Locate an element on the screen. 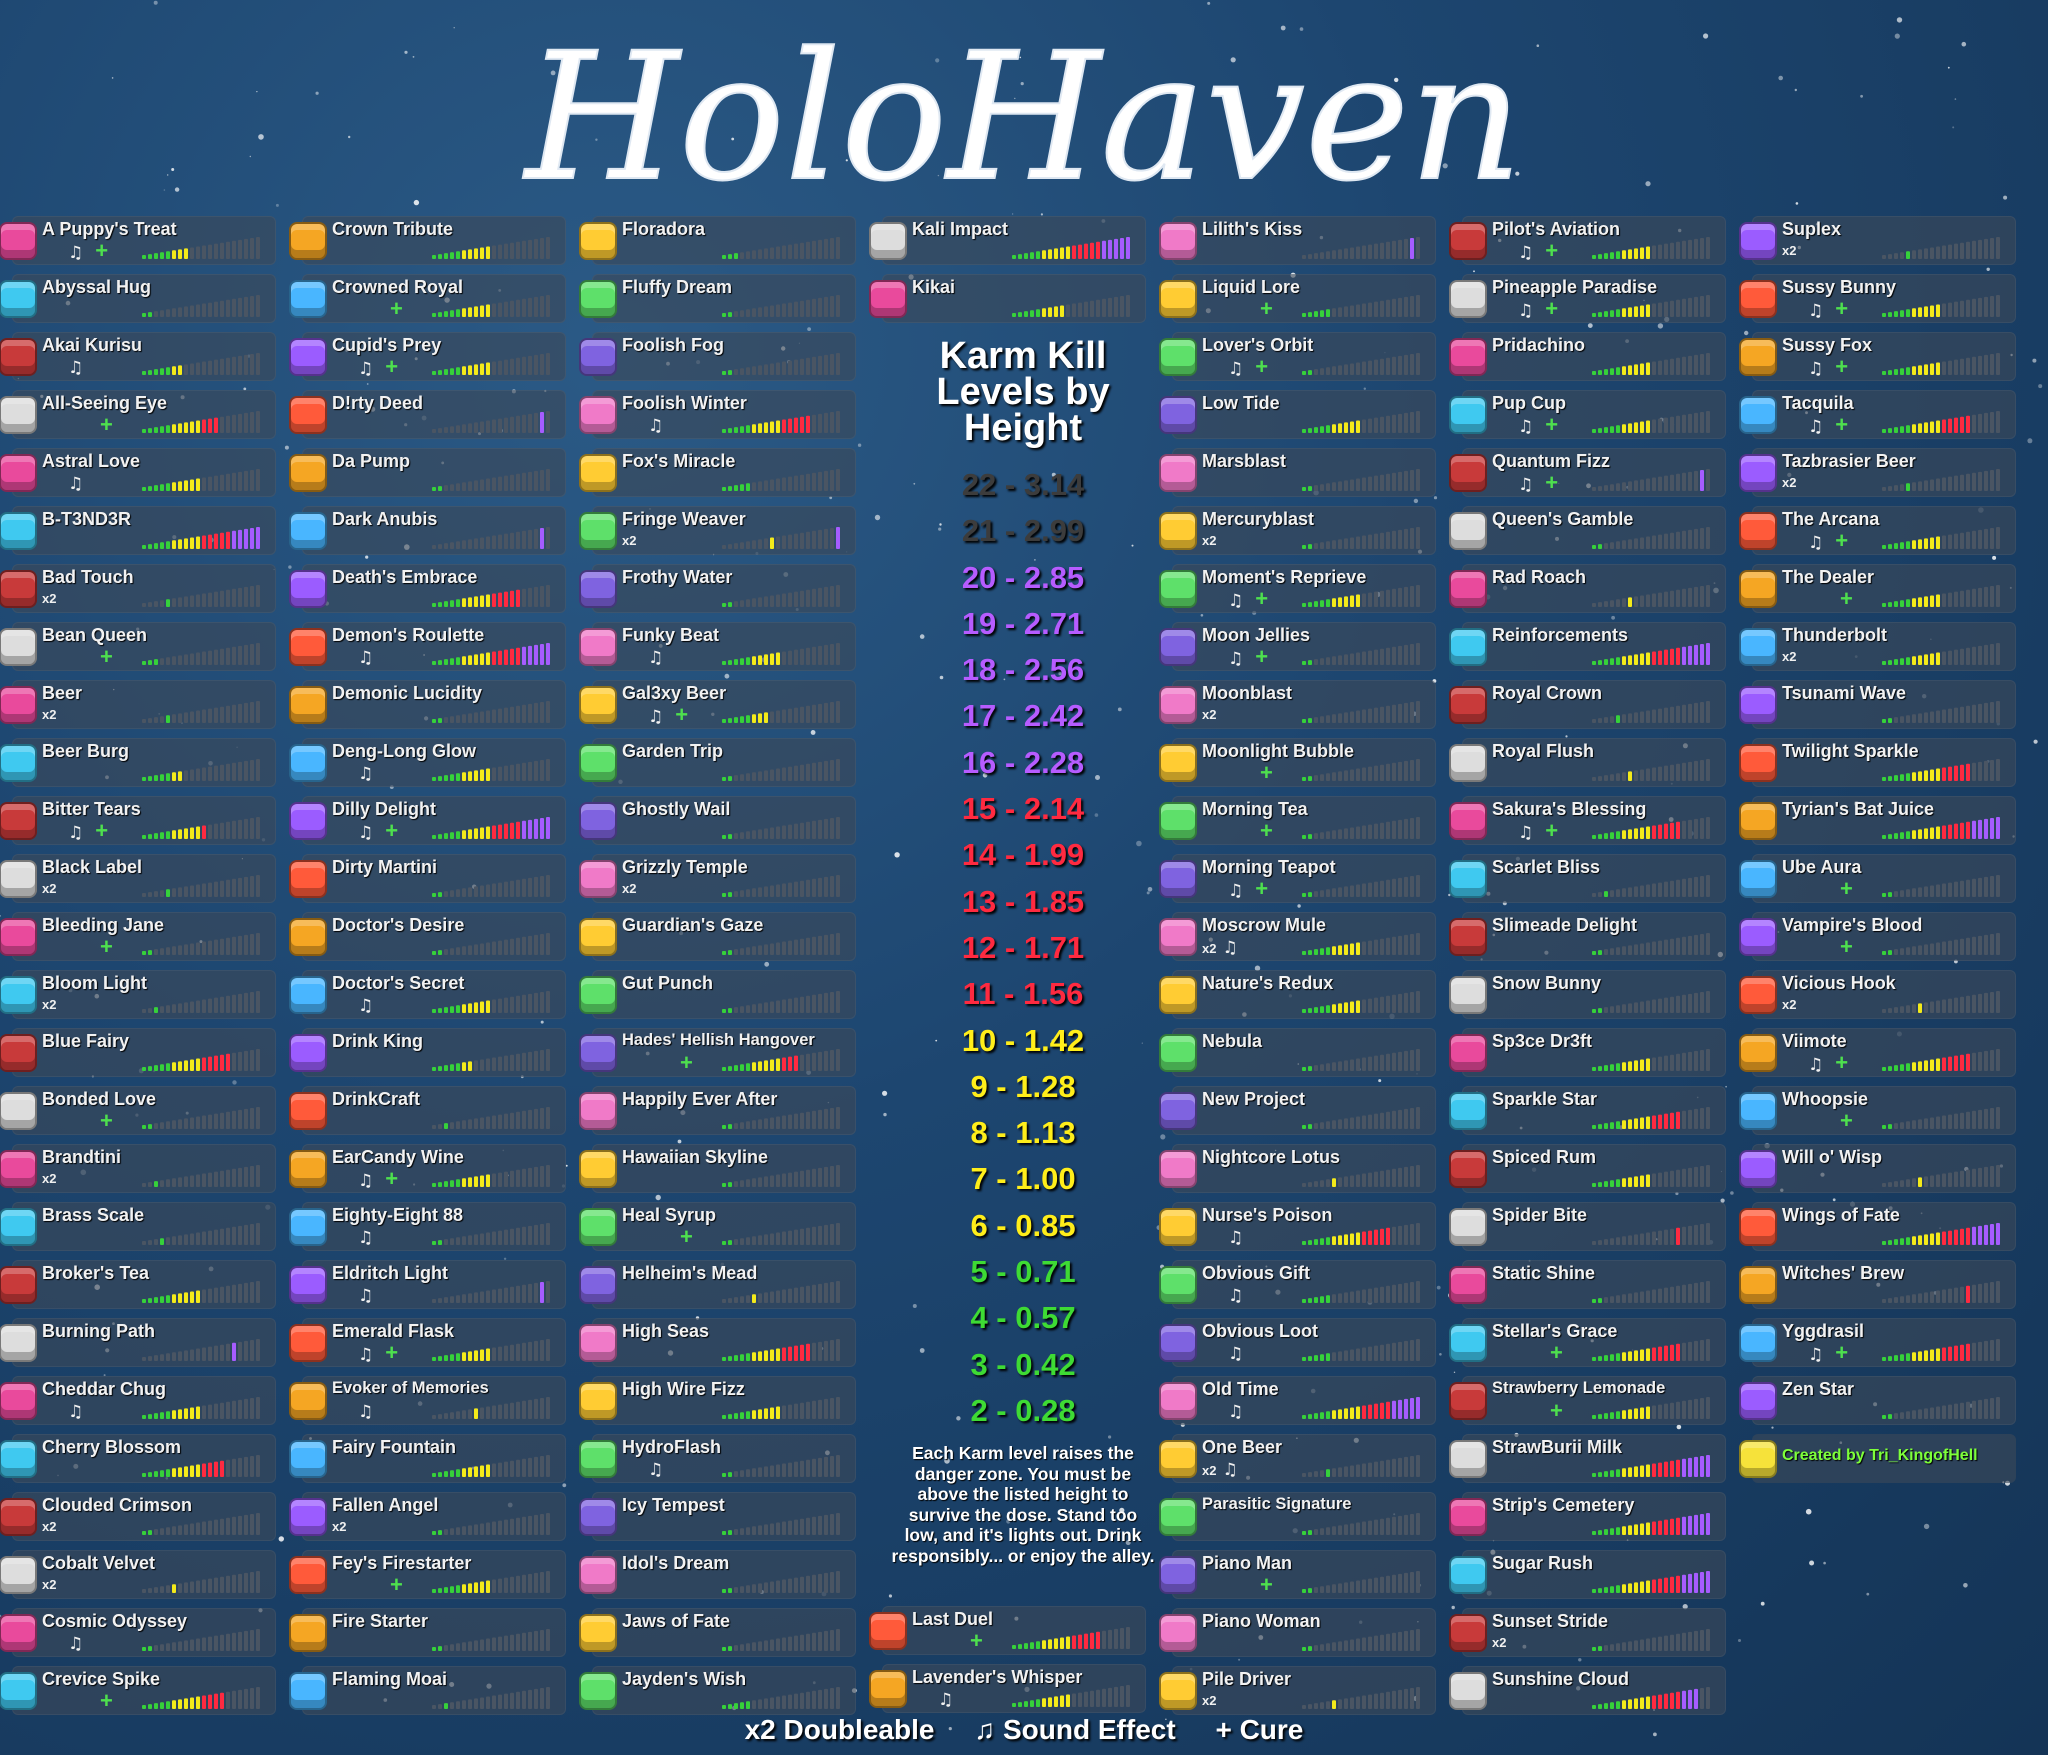  drink-card: Dirty Martini is located at coordinates (427, 878).